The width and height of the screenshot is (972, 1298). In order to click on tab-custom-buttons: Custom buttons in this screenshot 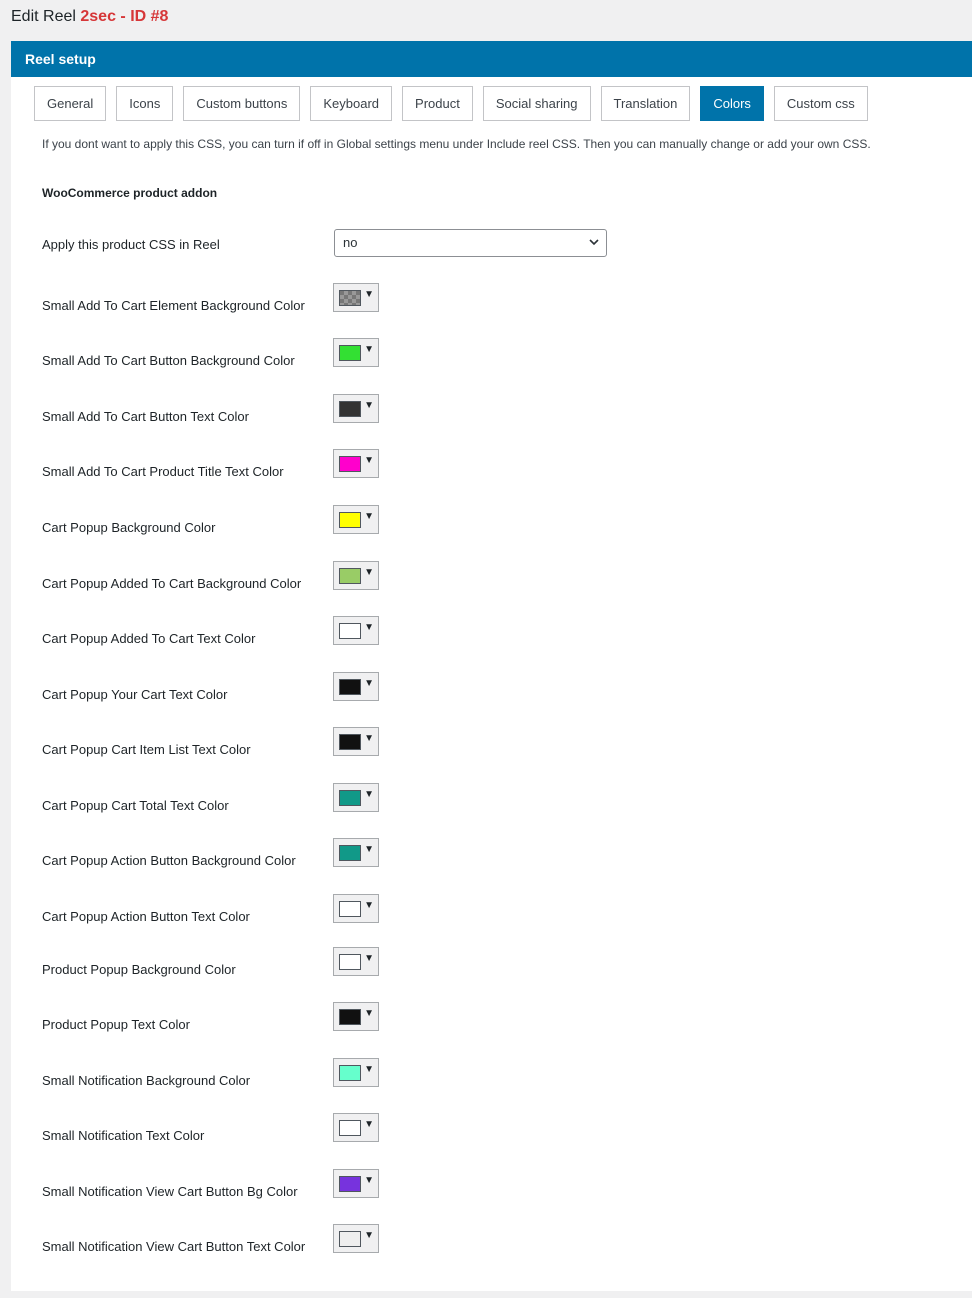, I will do `click(242, 103)`.